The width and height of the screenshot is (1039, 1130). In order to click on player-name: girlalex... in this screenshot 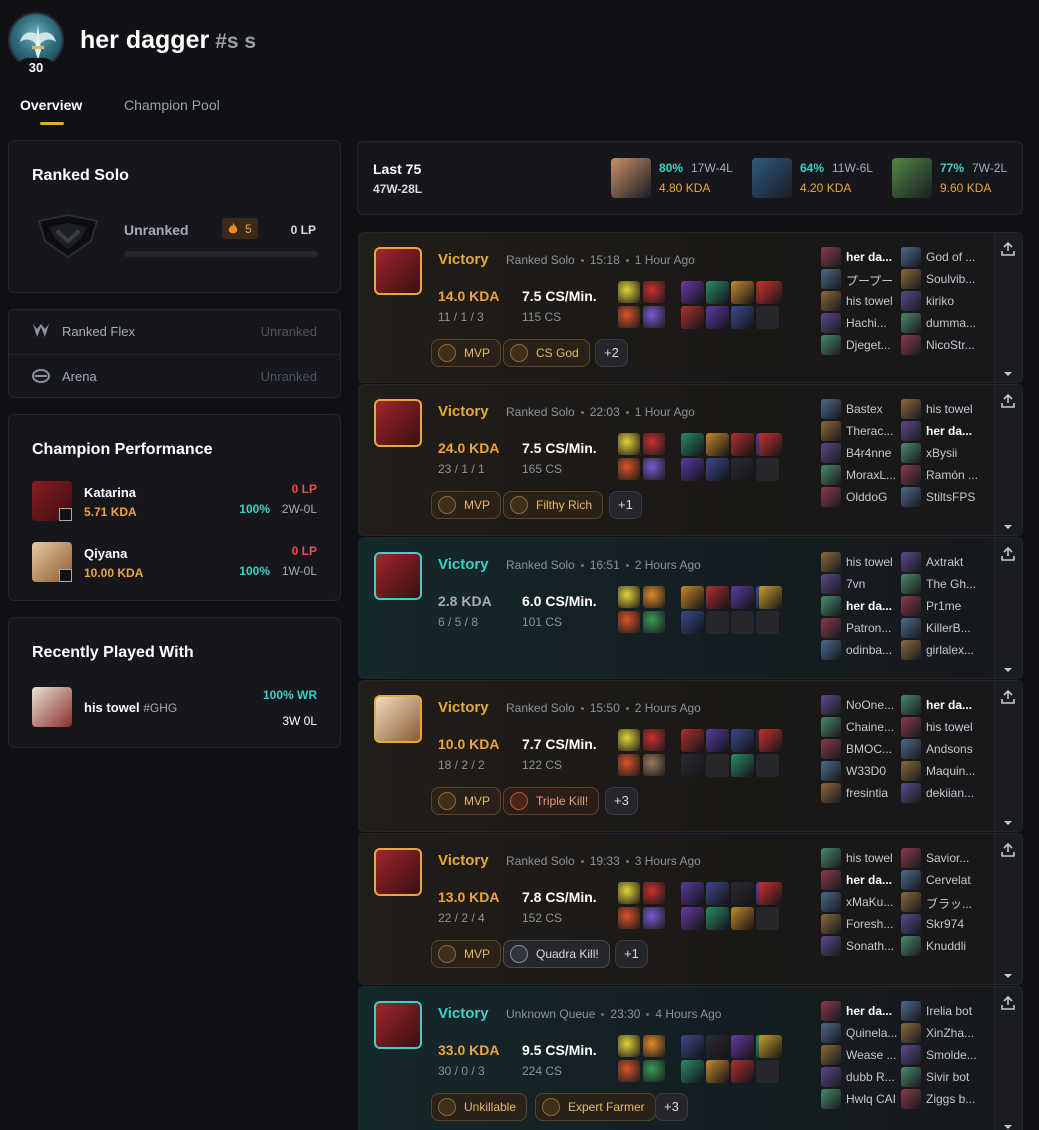, I will do `click(958, 650)`.